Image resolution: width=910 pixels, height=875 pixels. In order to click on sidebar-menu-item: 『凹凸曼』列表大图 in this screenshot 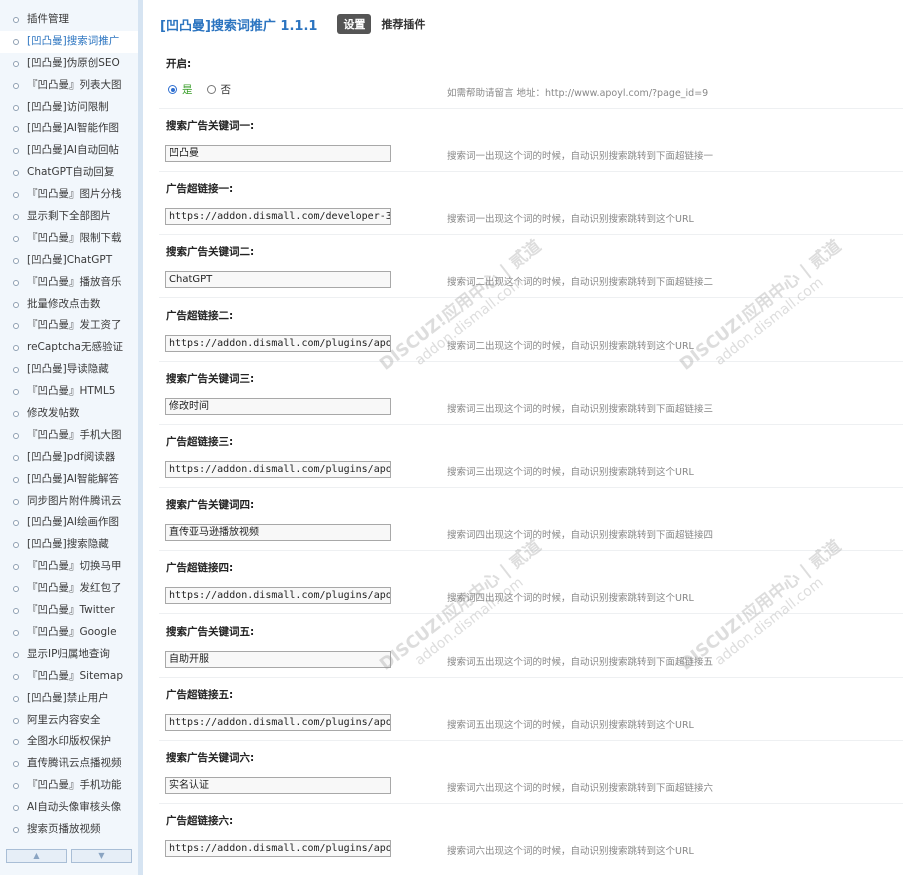, I will do `click(69, 86)`.